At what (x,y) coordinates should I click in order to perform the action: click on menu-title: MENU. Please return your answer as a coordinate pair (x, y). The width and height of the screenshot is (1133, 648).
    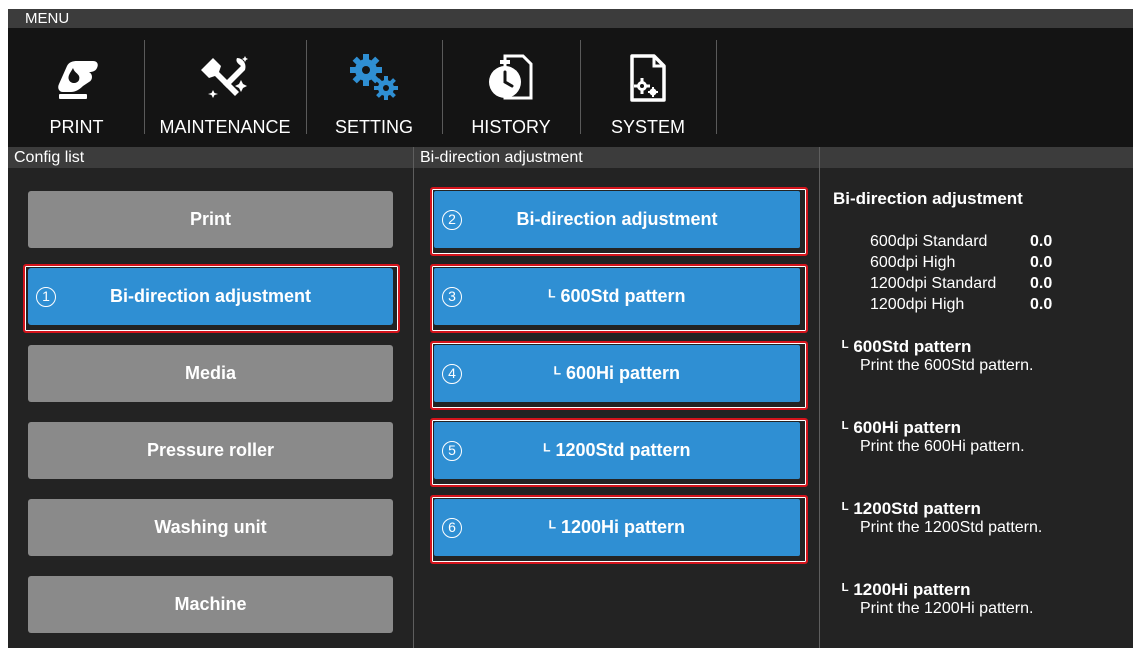
    Looking at the image, I should click on (47, 18).